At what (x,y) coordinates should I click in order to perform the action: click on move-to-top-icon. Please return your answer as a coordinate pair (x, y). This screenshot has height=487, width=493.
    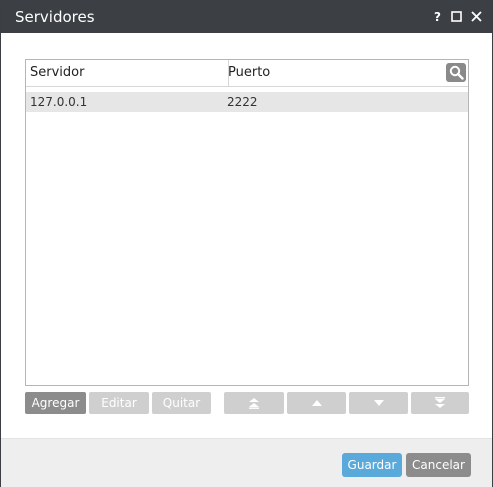
    Looking at the image, I should click on (254, 403).